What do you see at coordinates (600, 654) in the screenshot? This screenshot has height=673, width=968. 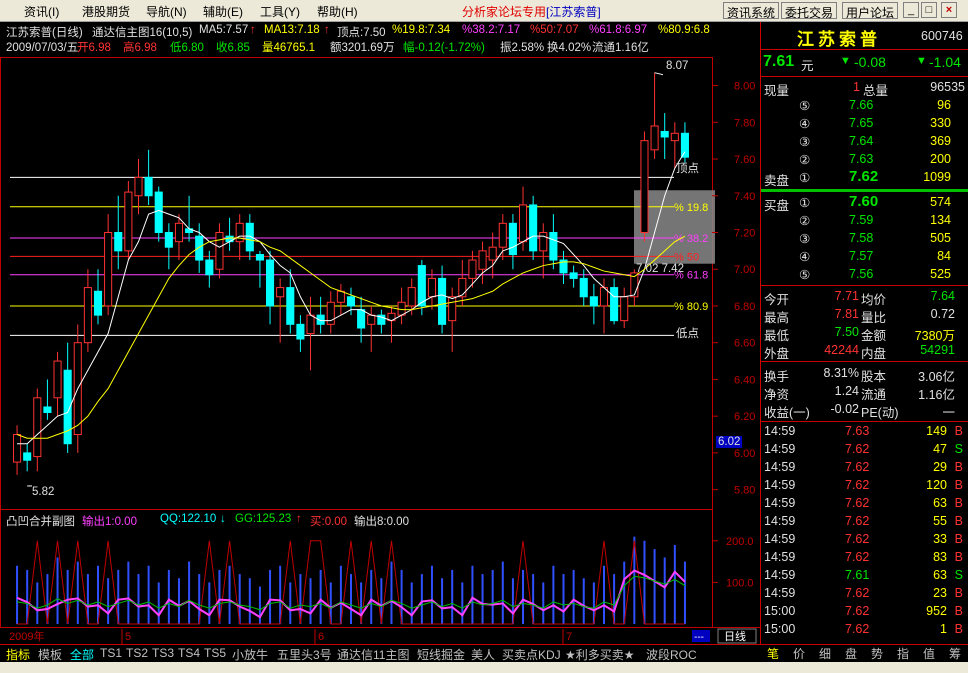 I see `indicator-tab: ★利多买卖★` at bounding box center [600, 654].